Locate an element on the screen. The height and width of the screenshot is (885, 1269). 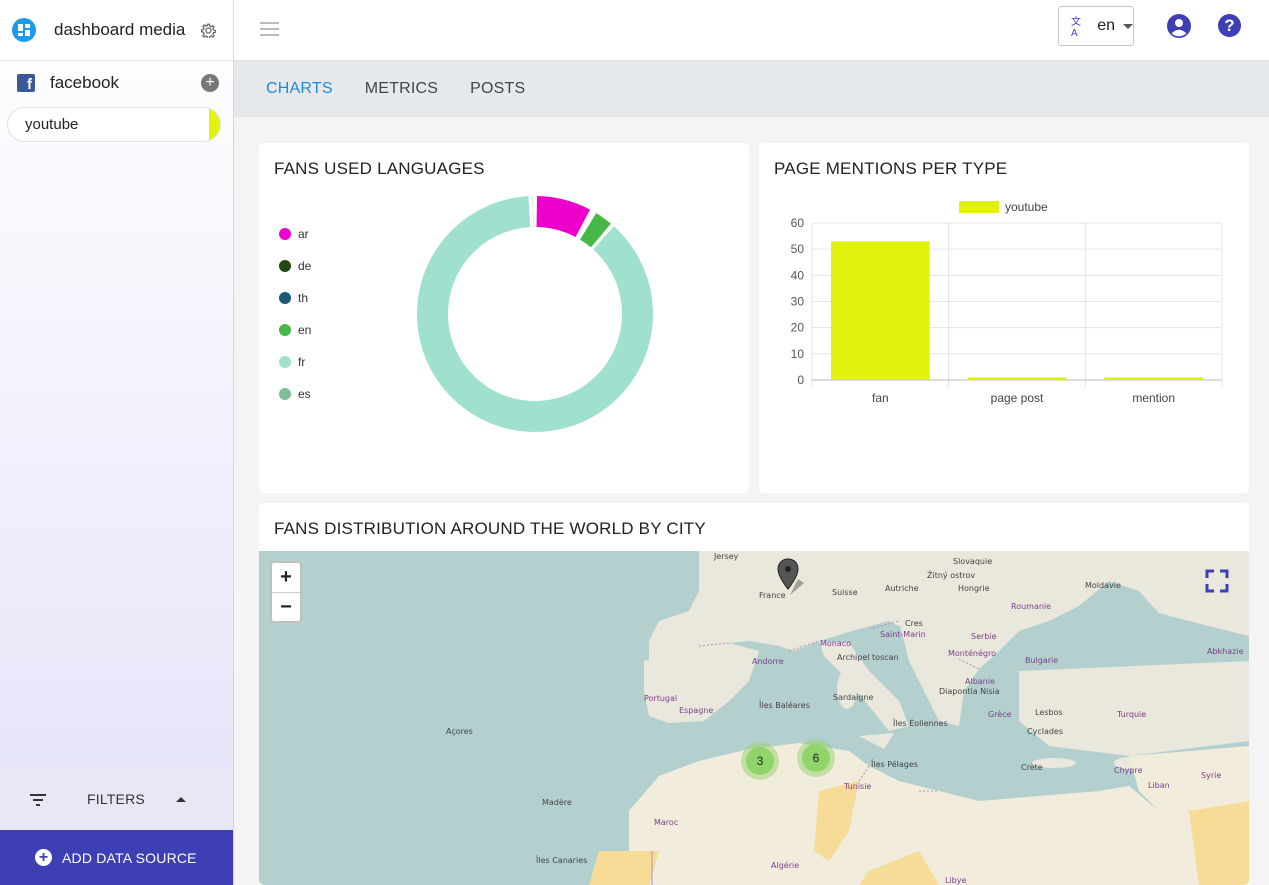
bar-mention is located at coordinates (1153, 378).